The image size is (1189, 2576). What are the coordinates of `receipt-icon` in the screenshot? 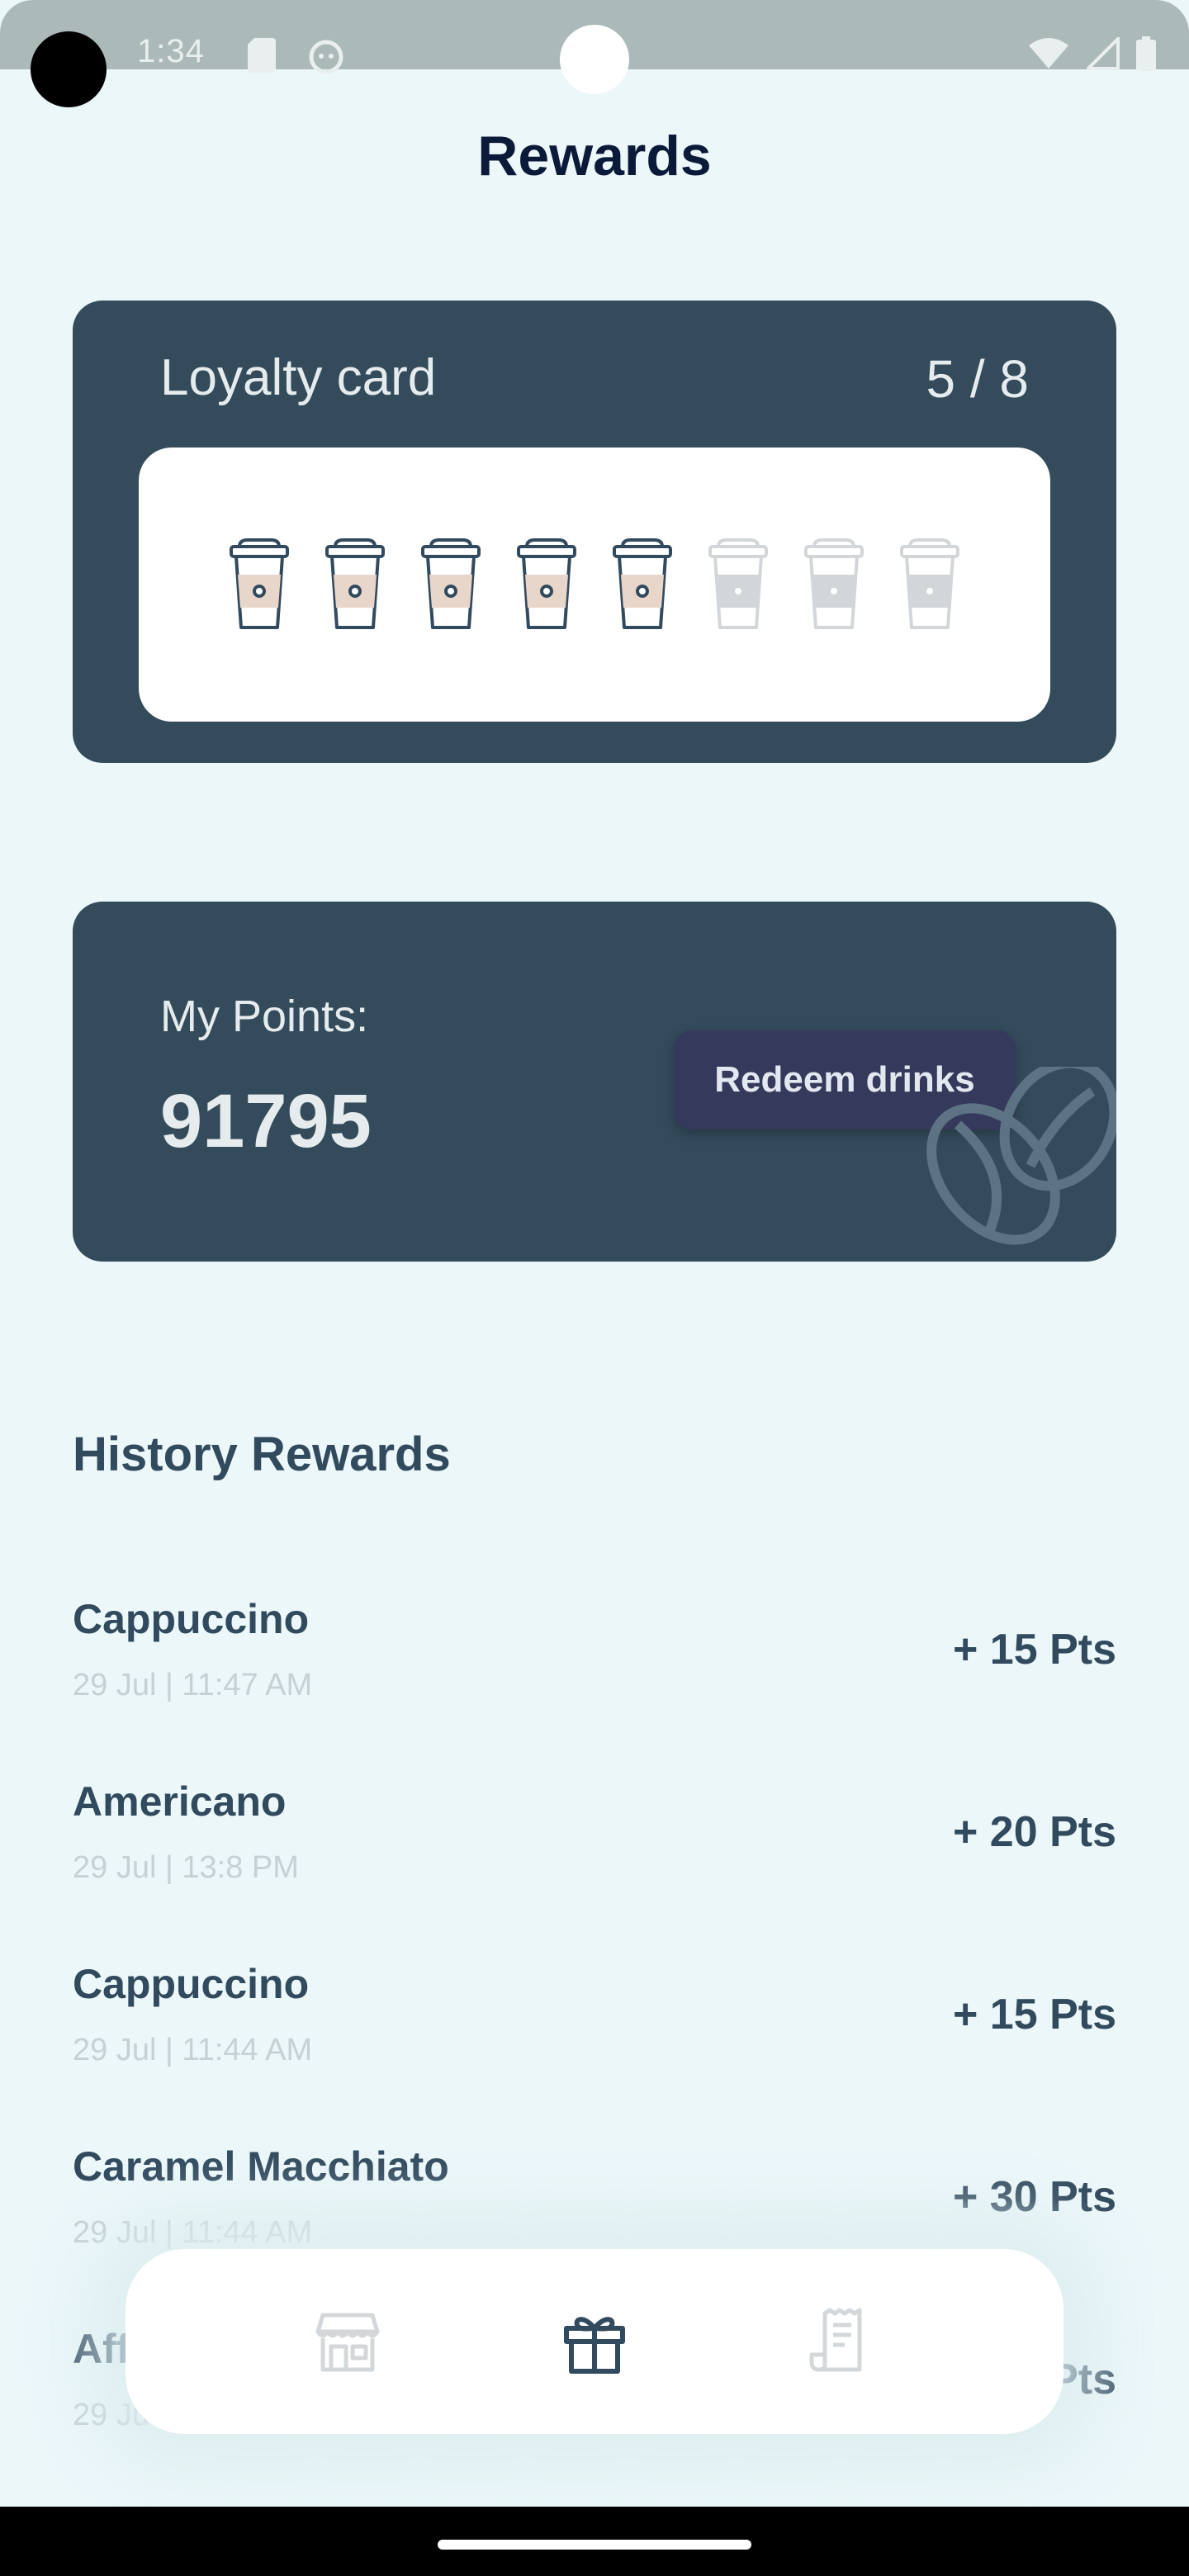 It's located at (841, 2341).